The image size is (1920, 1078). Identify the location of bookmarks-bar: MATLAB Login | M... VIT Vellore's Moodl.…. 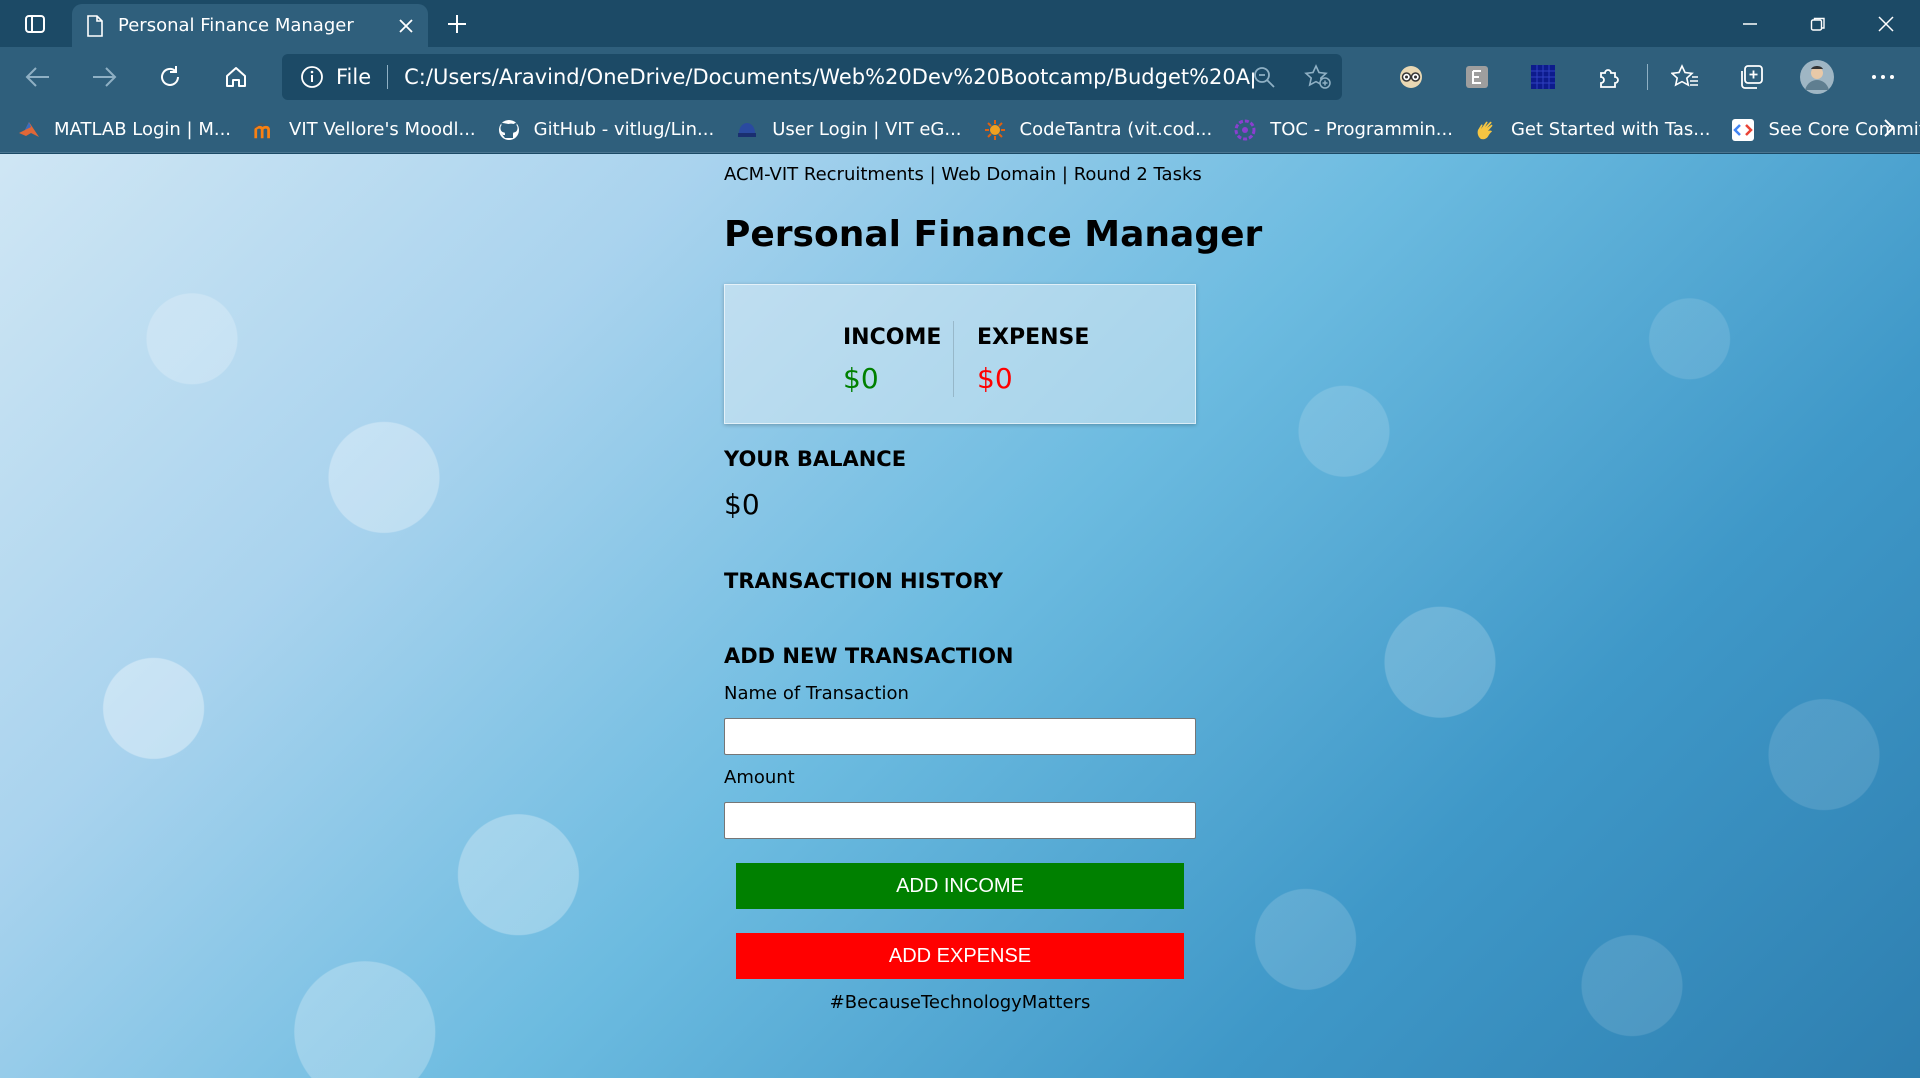
(960, 130).